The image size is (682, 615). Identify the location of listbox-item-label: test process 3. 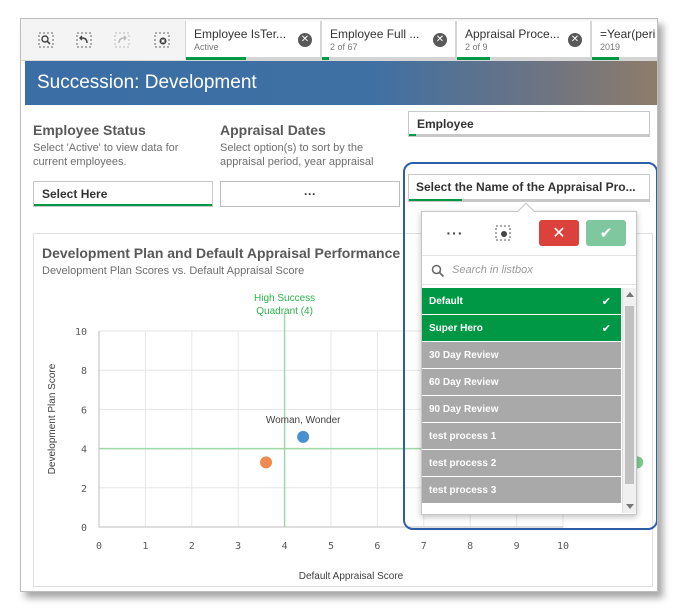
(463, 490).